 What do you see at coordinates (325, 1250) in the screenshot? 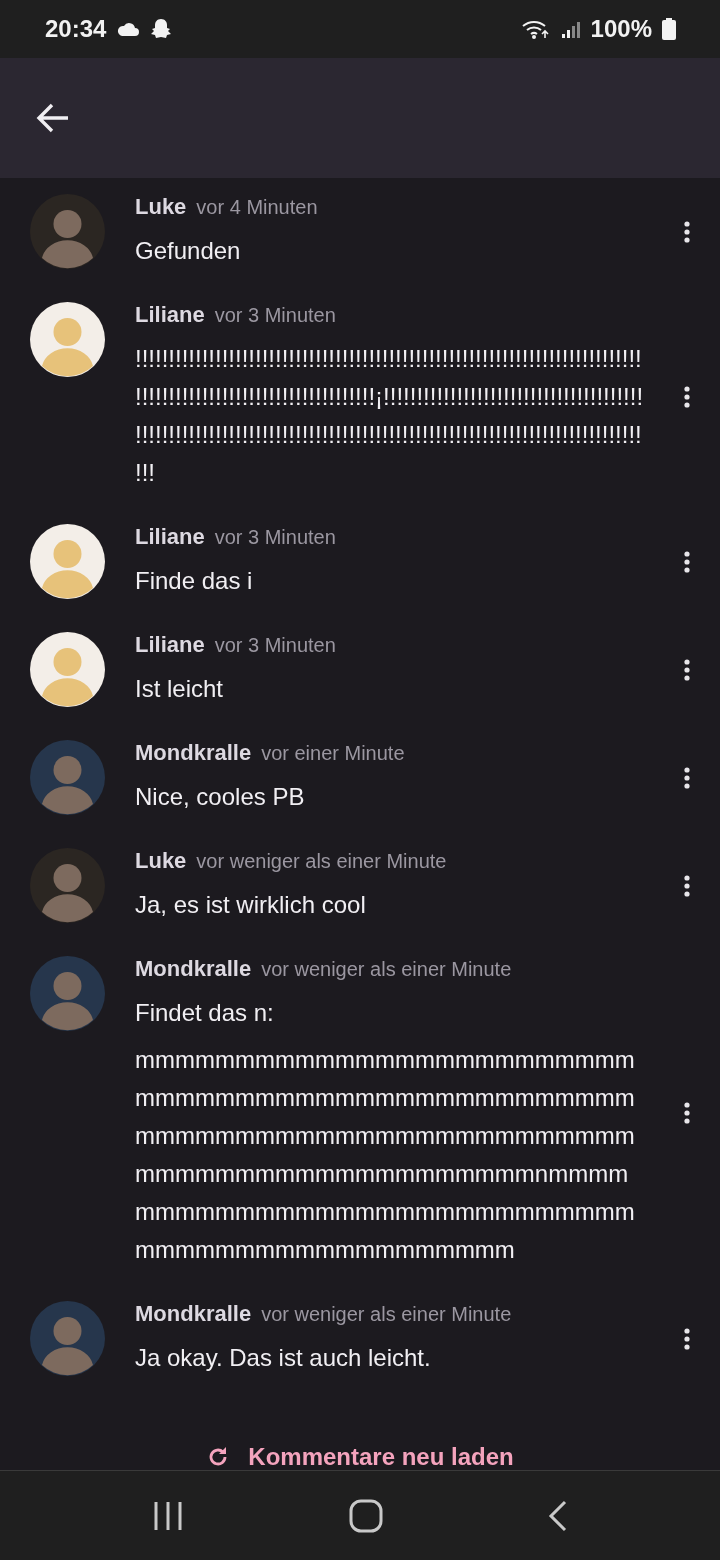
I see `comment-text: mmmmmmmmmmmmmmmmmmm` at bounding box center [325, 1250].